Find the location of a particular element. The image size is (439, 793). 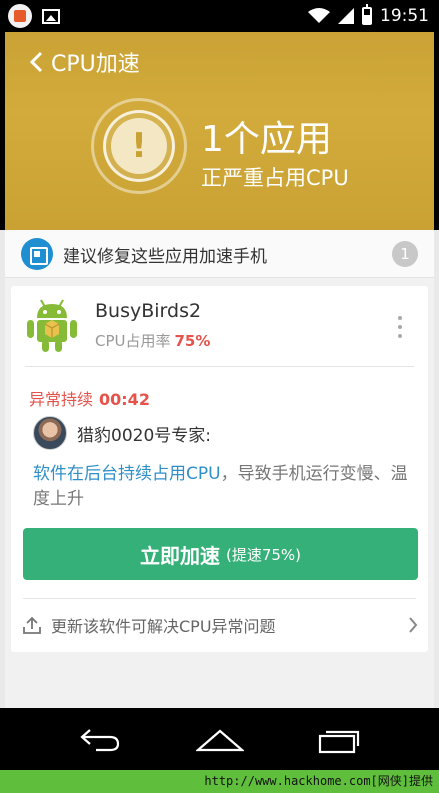

page-subtitle: 正严重占用CPU is located at coordinates (275, 178).